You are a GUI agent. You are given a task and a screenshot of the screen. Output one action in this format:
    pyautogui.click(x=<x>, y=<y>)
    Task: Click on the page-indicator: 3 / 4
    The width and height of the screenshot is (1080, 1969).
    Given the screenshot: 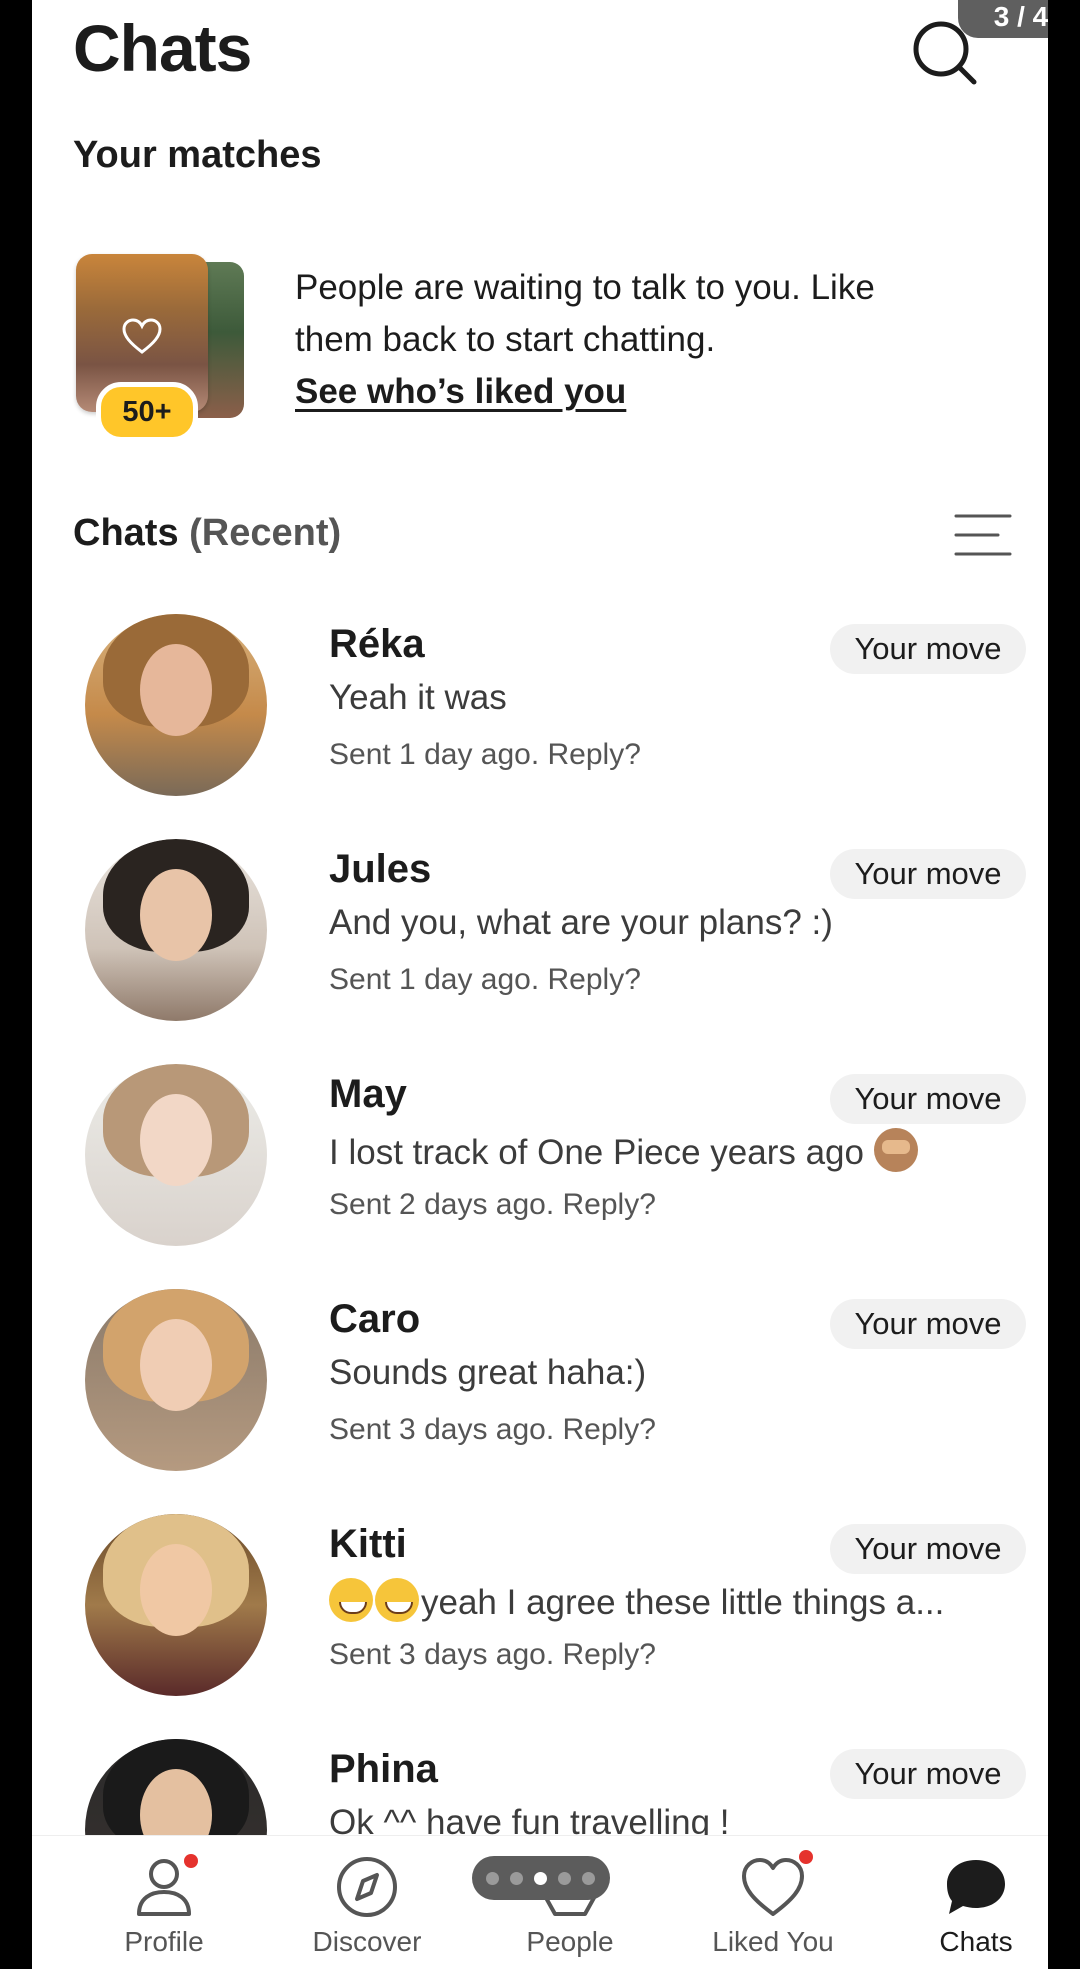 What is the action you would take?
    pyautogui.click(x=1003, y=19)
    